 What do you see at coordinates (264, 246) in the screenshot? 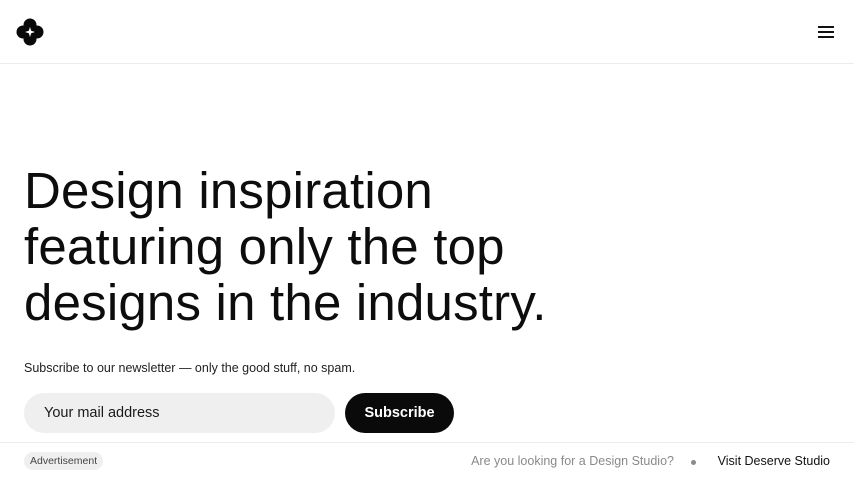
I see `hero-line-2: featuring only the top` at bounding box center [264, 246].